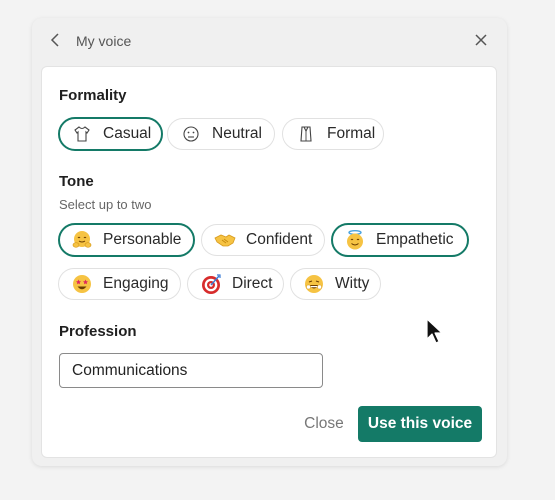 The width and height of the screenshot is (555, 500). I want to click on laughing-face-icon, so click(314, 284).